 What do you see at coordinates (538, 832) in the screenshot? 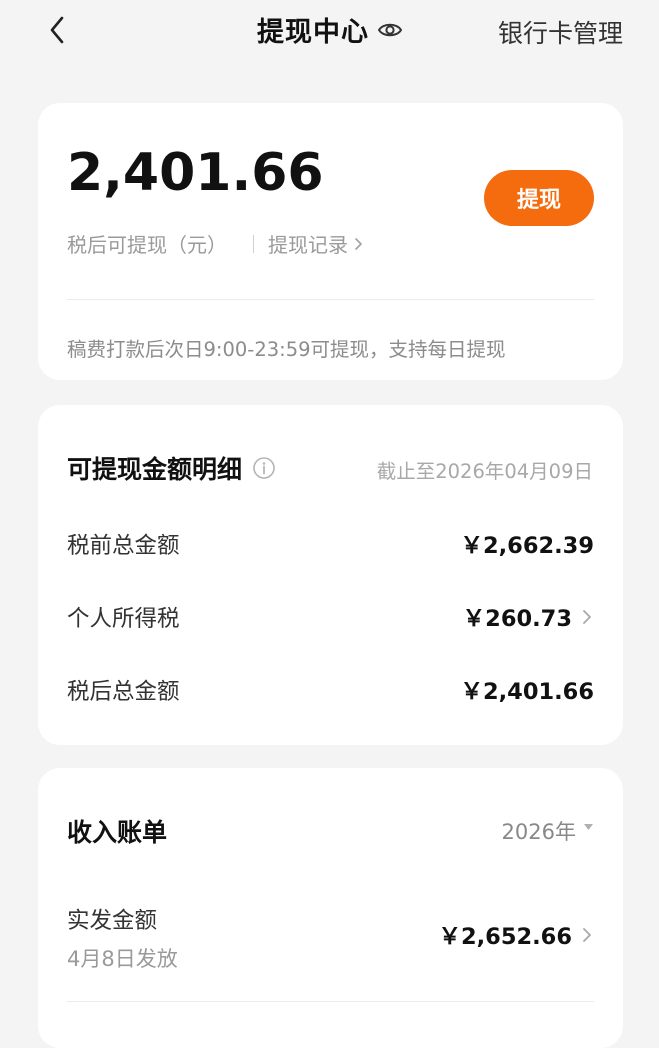
I see `year-value: 2026年` at bounding box center [538, 832].